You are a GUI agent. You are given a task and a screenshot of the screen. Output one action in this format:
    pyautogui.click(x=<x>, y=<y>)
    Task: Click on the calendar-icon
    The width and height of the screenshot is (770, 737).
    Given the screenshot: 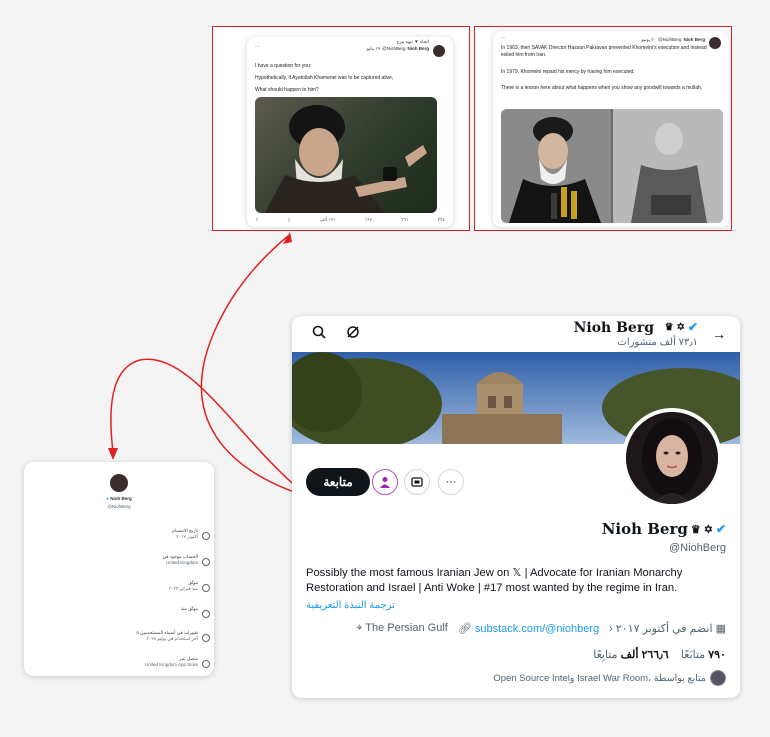 What is the action you would take?
    pyautogui.click(x=206, y=536)
    